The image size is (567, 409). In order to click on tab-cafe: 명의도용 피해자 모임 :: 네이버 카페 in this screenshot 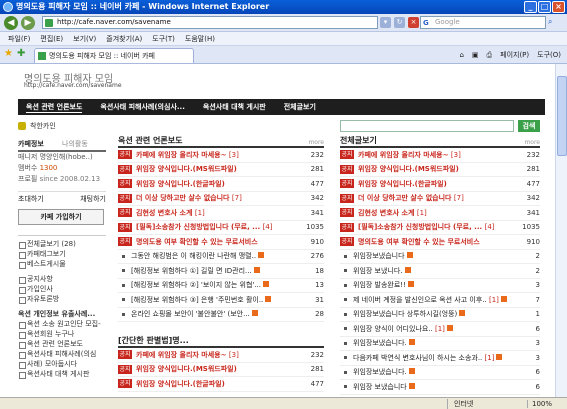, I will do `click(114, 55)`.